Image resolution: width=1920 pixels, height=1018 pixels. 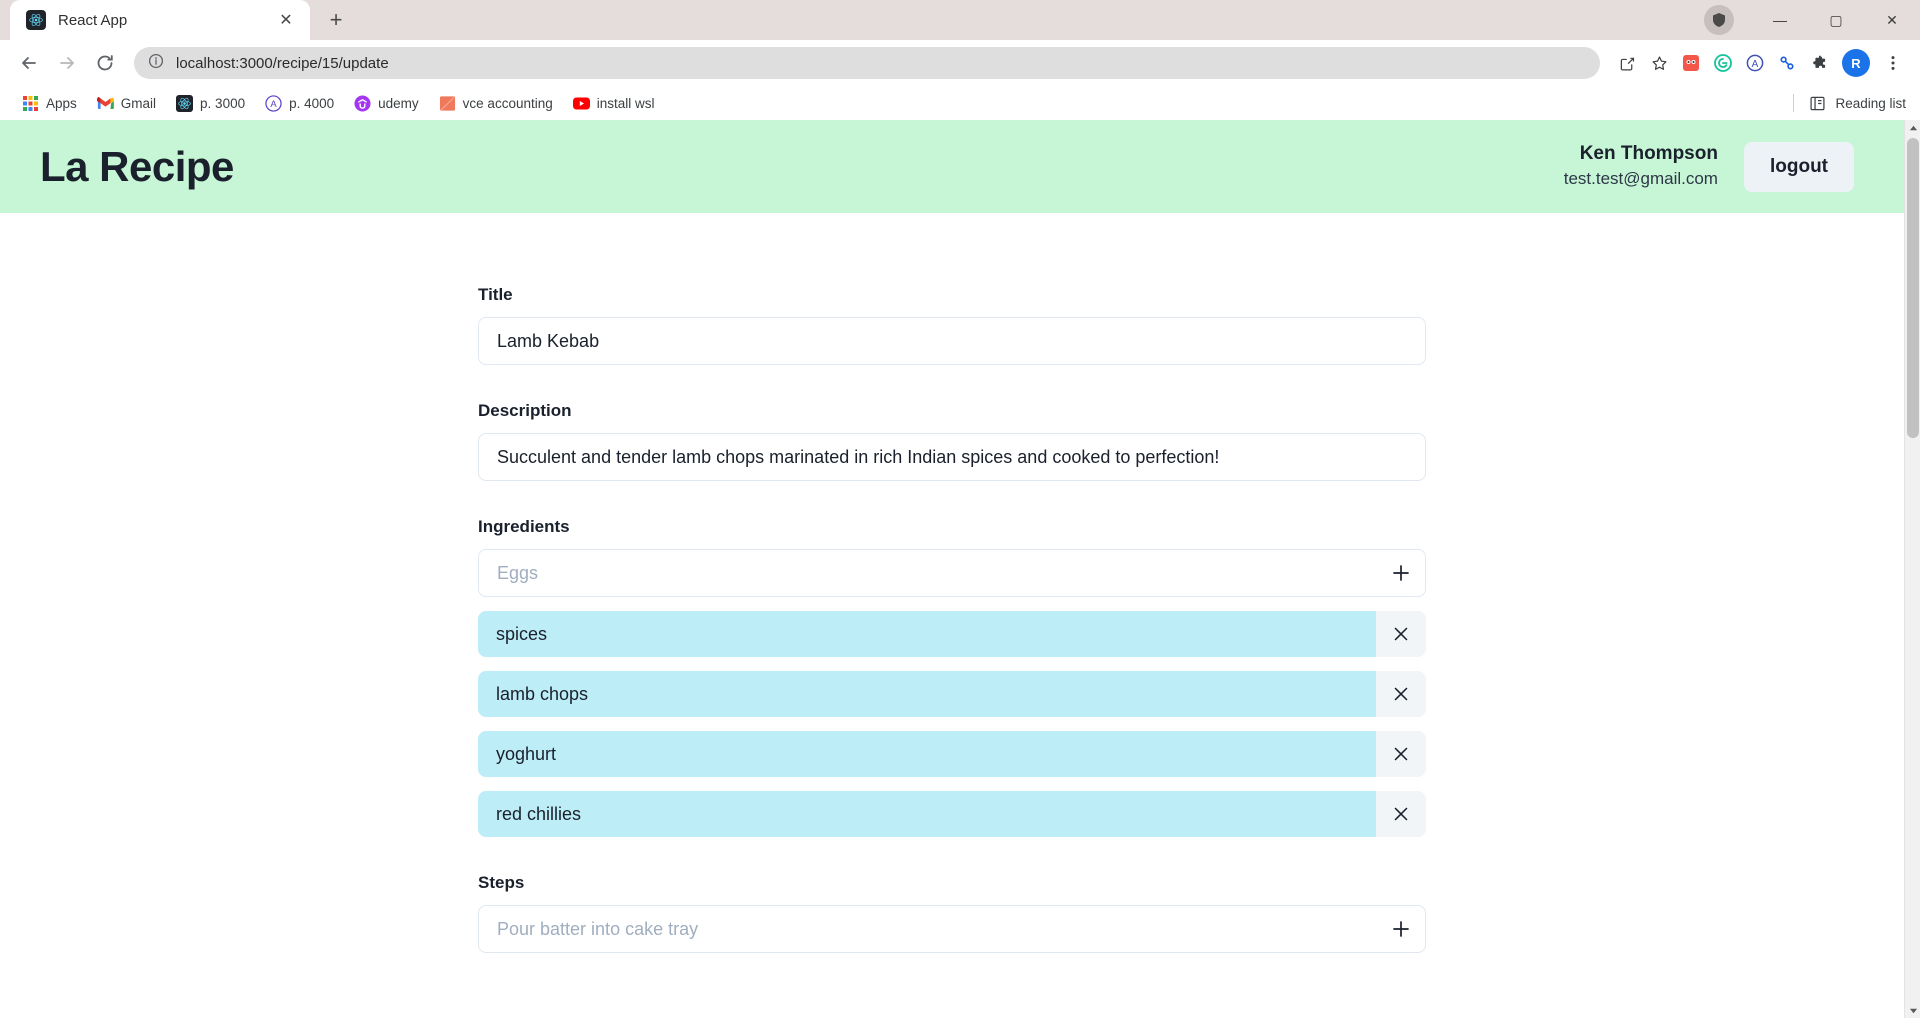 I want to click on bookmark-label: vce accounting, so click(x=507, y=103).